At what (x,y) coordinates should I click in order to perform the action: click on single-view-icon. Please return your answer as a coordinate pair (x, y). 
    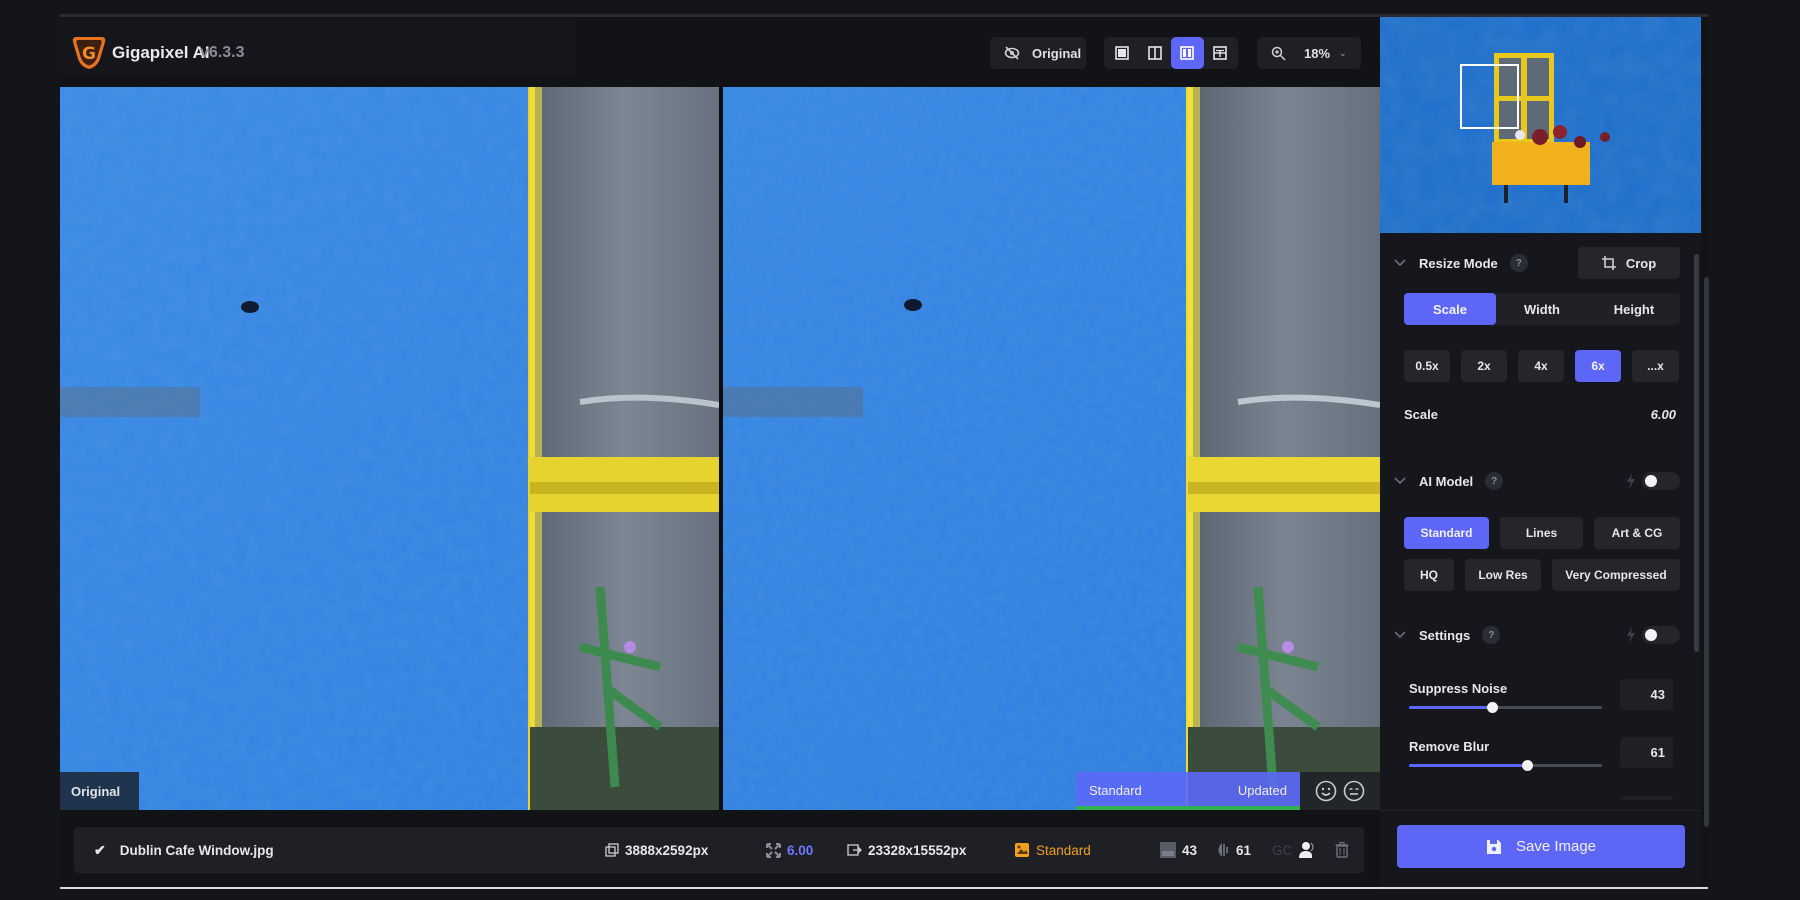
    Looking at the image, I should click on (1122, 53).